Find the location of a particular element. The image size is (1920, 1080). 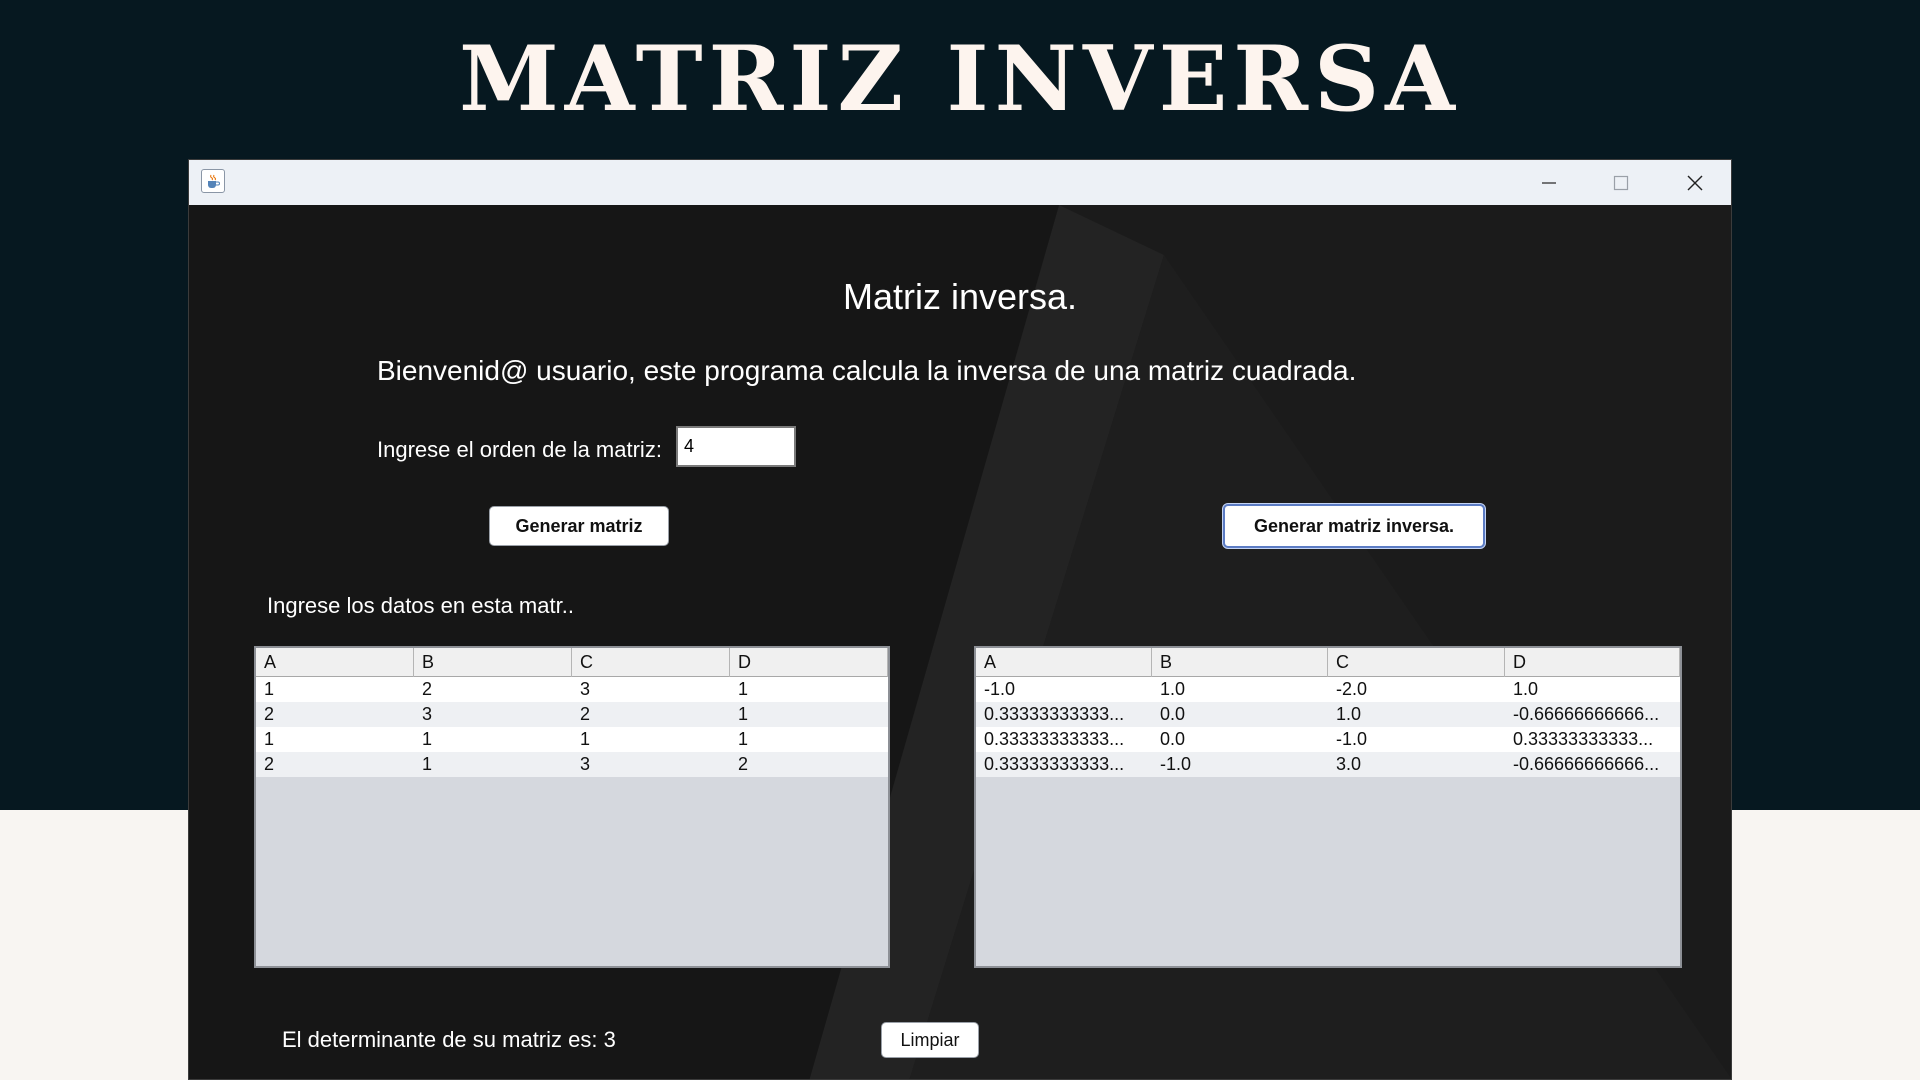

close-icon is located at coordinates (1695, 183).